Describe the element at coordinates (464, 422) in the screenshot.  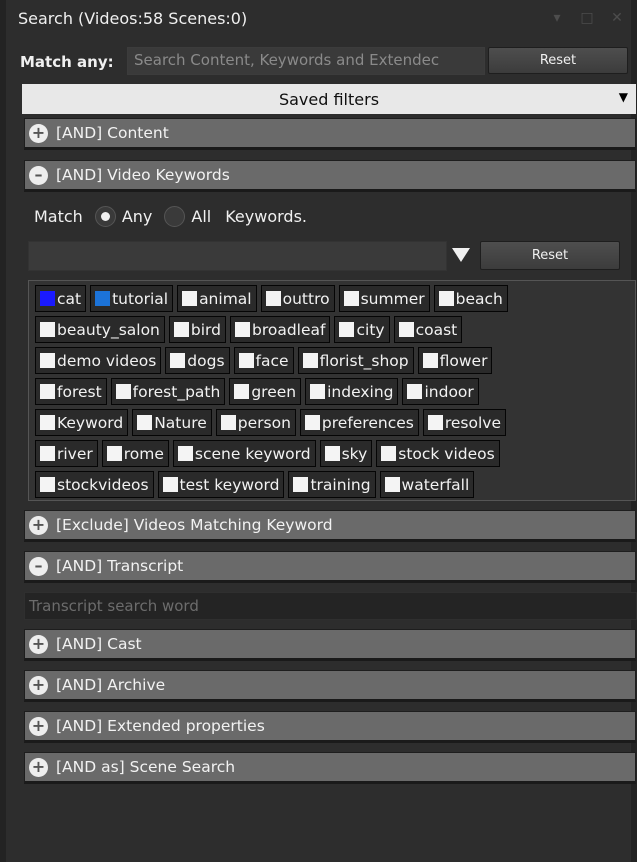
I see `keyword-tag: resolve` at that location.